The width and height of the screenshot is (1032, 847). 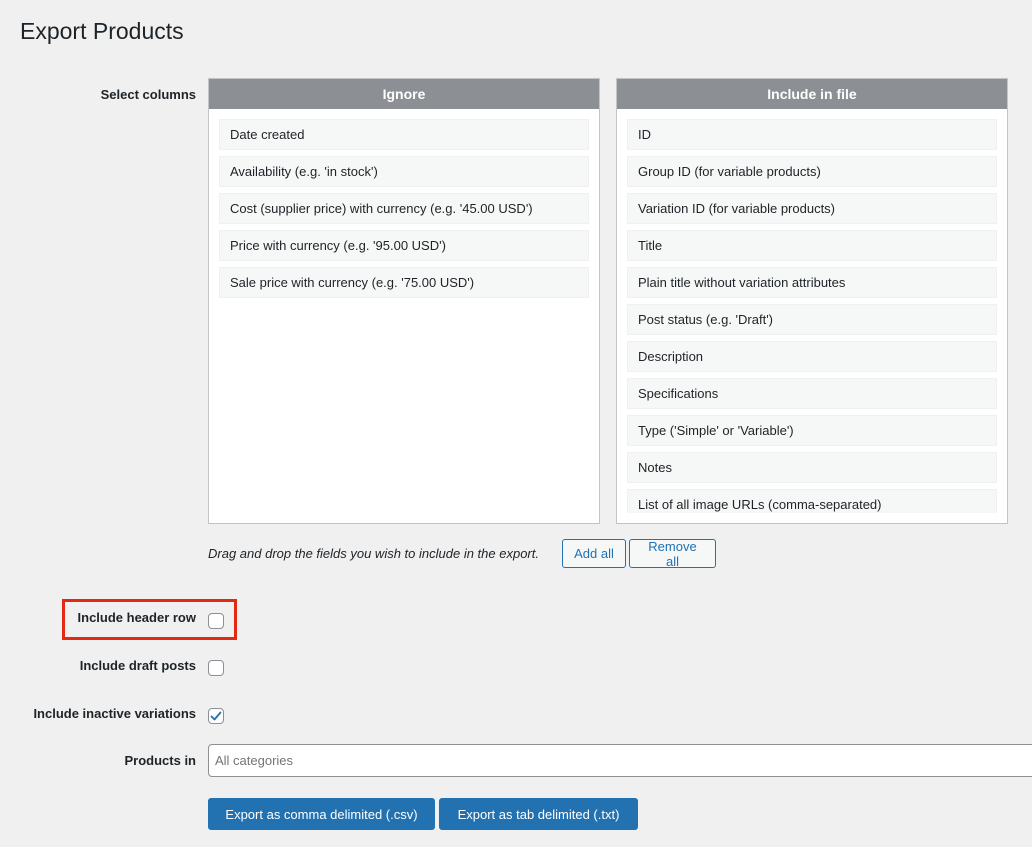 What do you see at coordinates (114, 713) in the screenshot?
I see `include-inactive-variations-label: Include inactive variations` at bounding box center [114, 713].